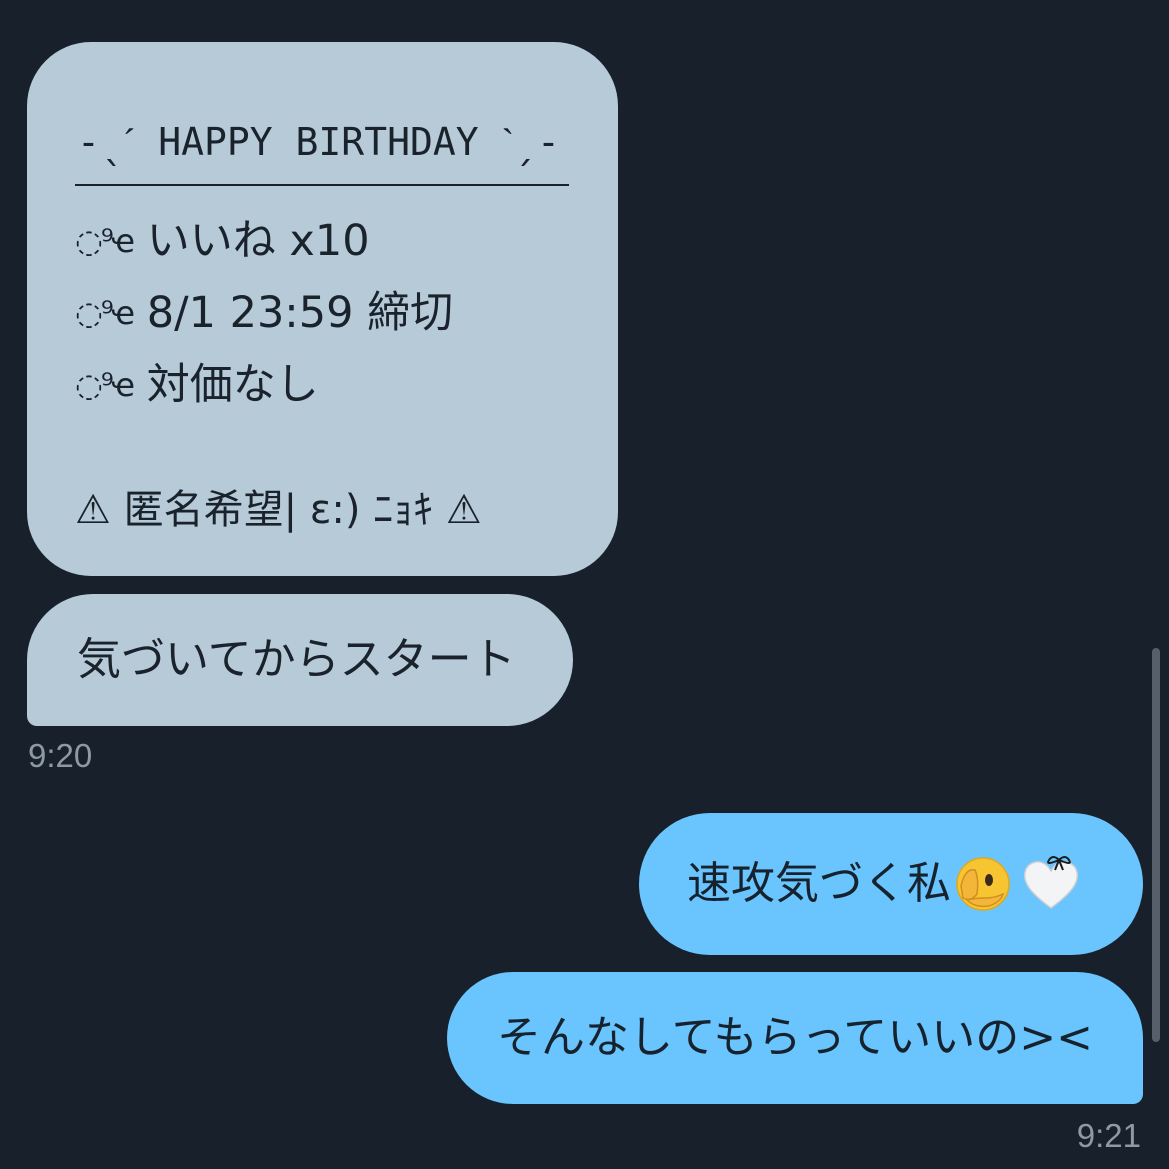 The width and height of the screenshot is (1169, 1169). I want to click on rule-deadline: ◌⁹ҽ 8/1 23:59 締切, so click(264, 313).